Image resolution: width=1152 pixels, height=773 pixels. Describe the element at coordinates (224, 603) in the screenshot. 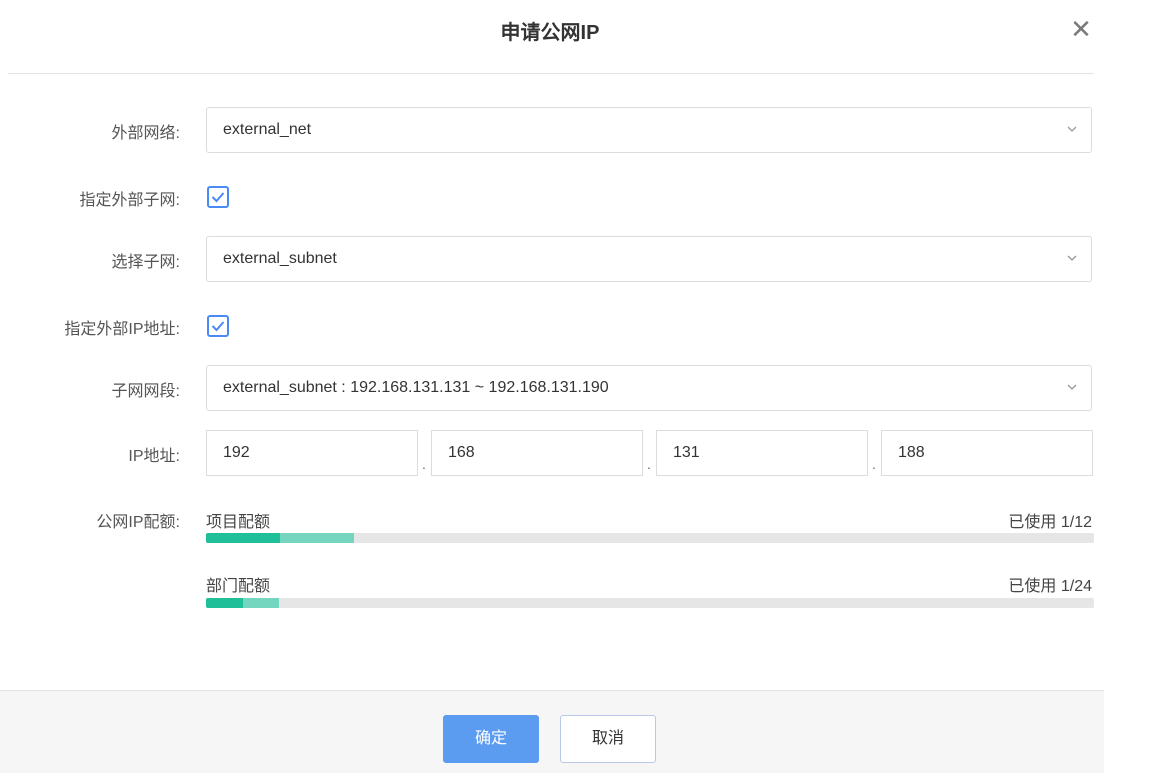

I see `department-quota-used-fill` at that location.